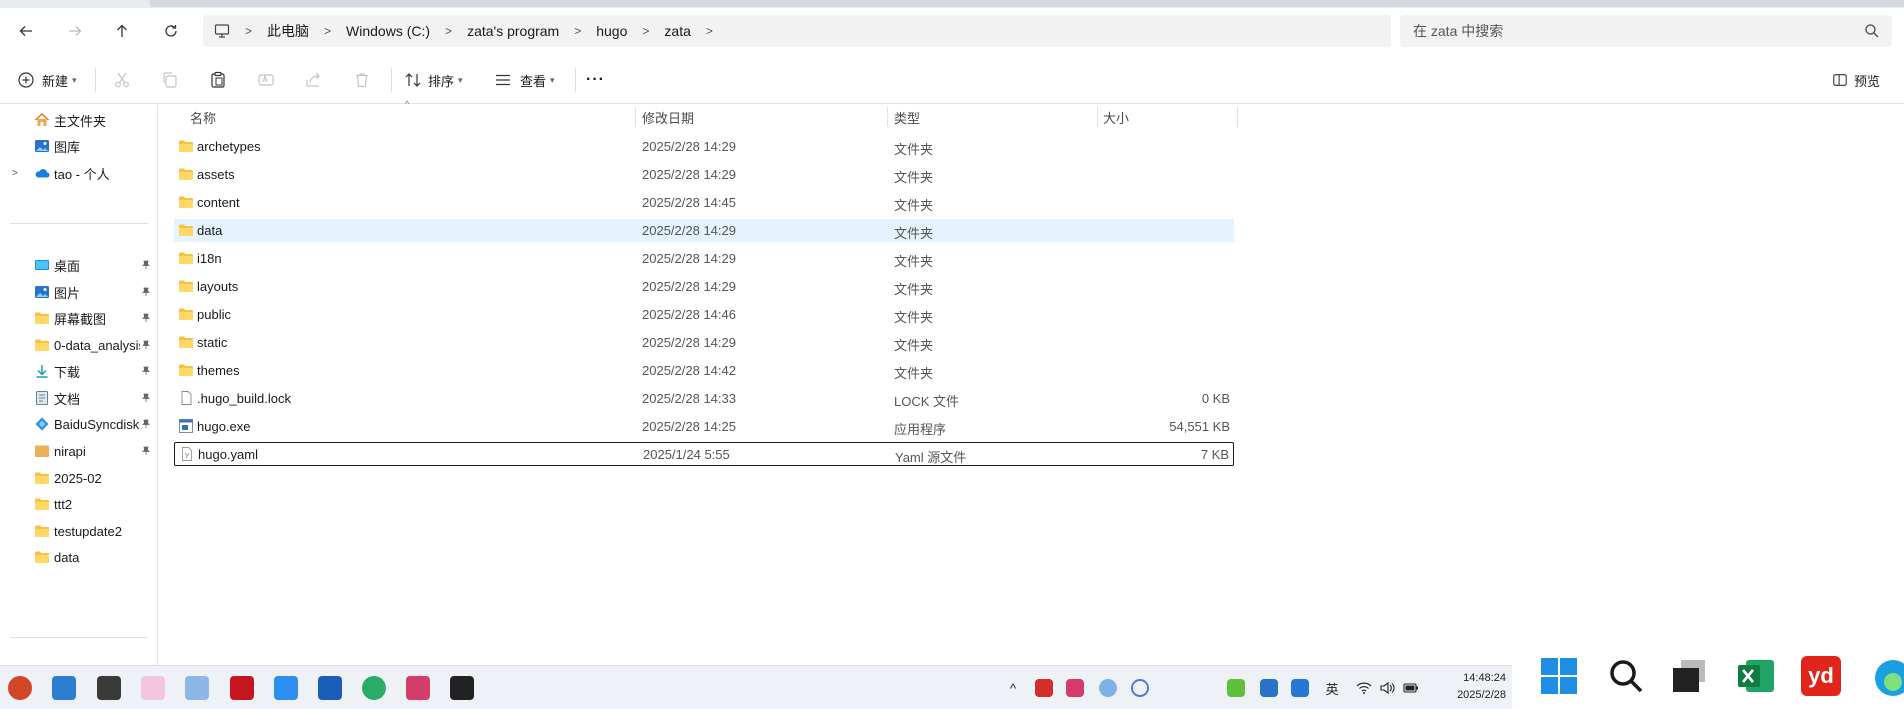  What do you see at coordinates (1387, 688) in the screenshot?
I see `volume-icon` at bounding box center [1387, 688].